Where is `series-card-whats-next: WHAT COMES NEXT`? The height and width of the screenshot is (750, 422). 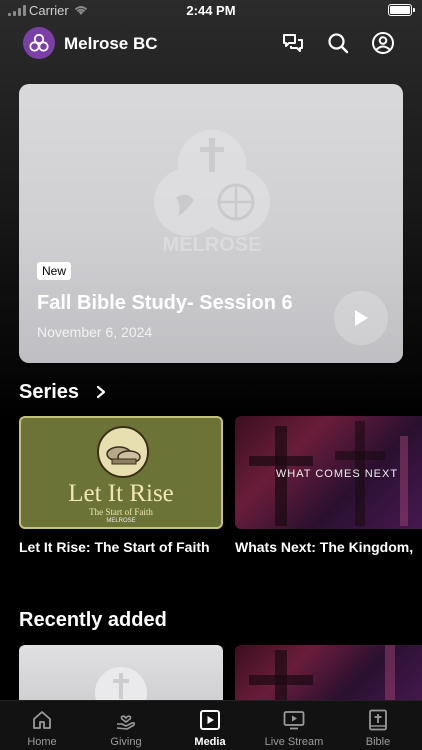 series-card-whats-next: WHAT COMES NEXT is located at coordinates (328, 472).